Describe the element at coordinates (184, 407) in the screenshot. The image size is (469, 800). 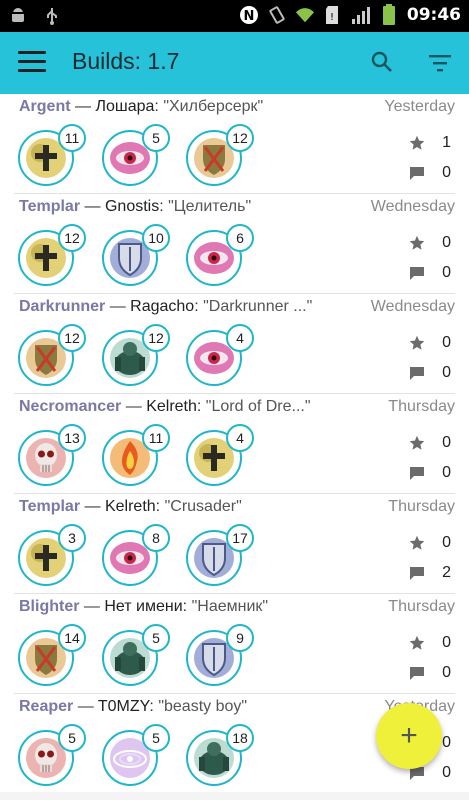
I see `build-title: Necromancer — Kelreth: "Lord of Dre..."` at that location.